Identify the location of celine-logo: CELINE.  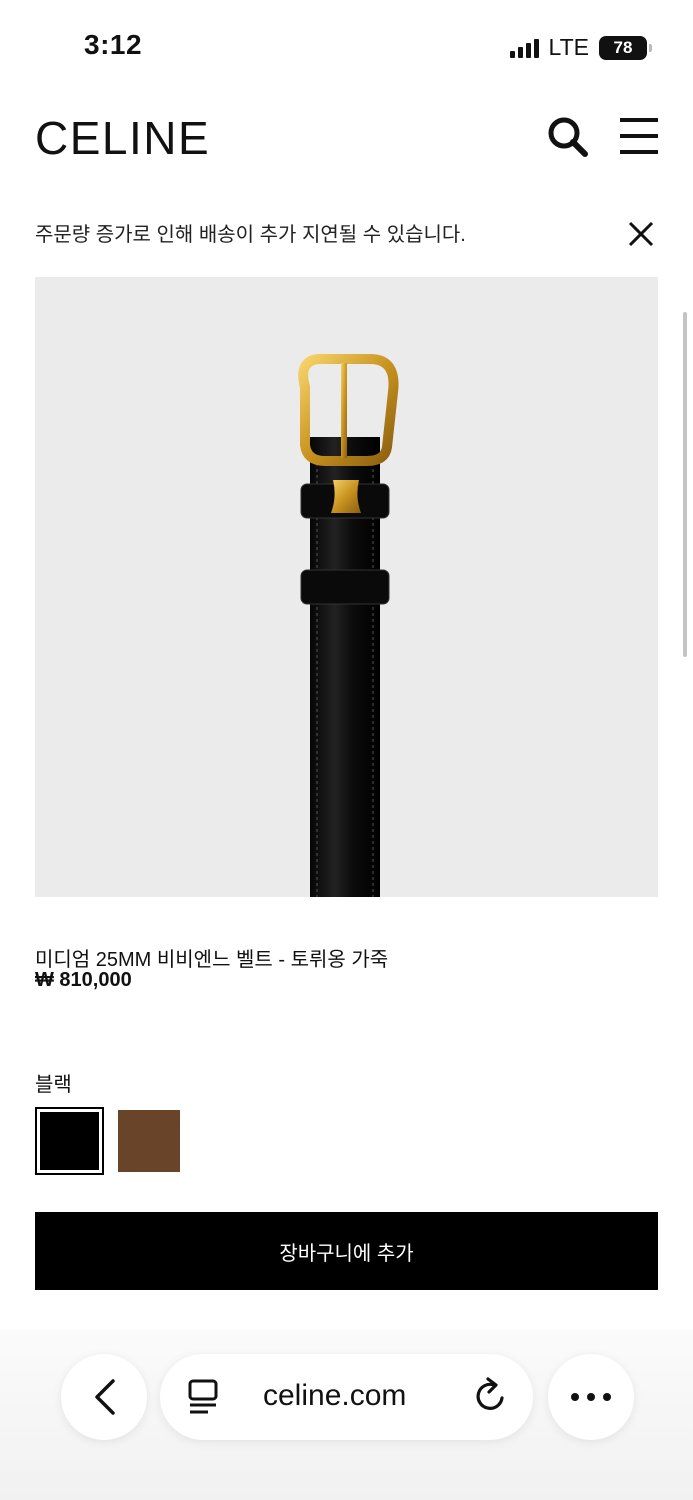
(122, 138).